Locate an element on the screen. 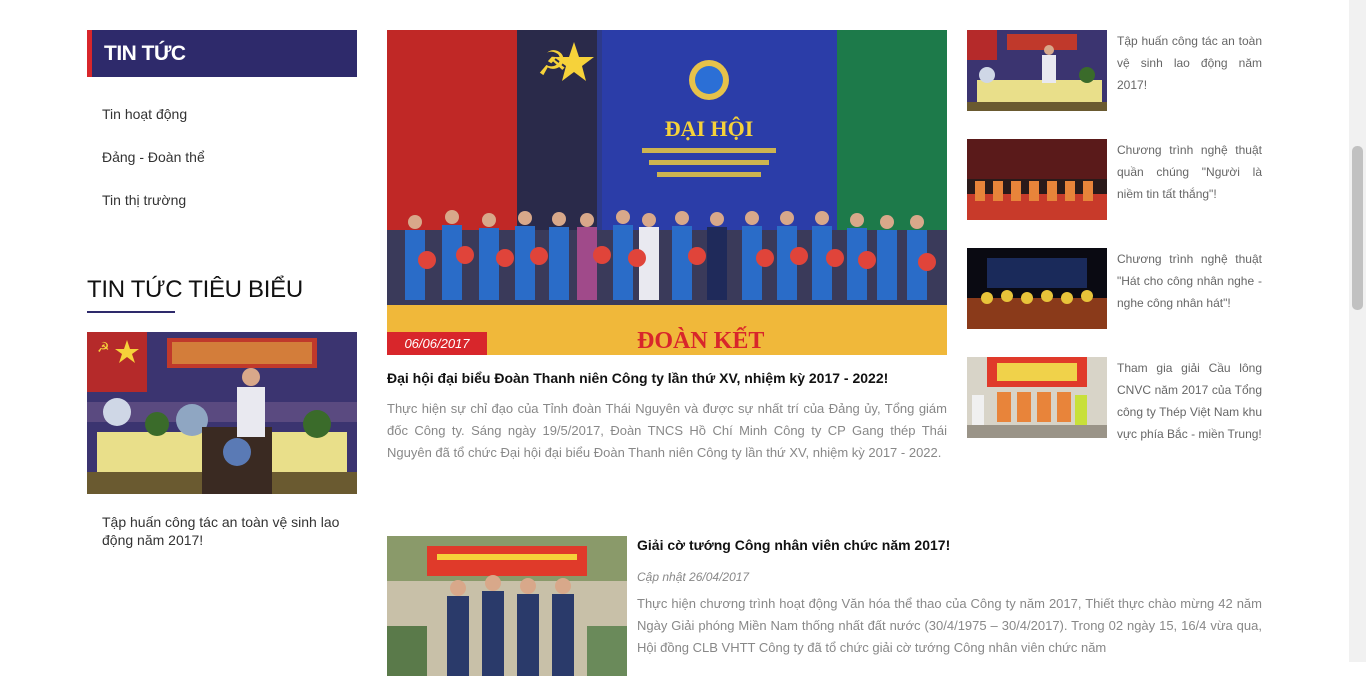 The width and height of the screenshot is (1366, 676). scrollbar-thumb is located at coordinates (1357, 228).